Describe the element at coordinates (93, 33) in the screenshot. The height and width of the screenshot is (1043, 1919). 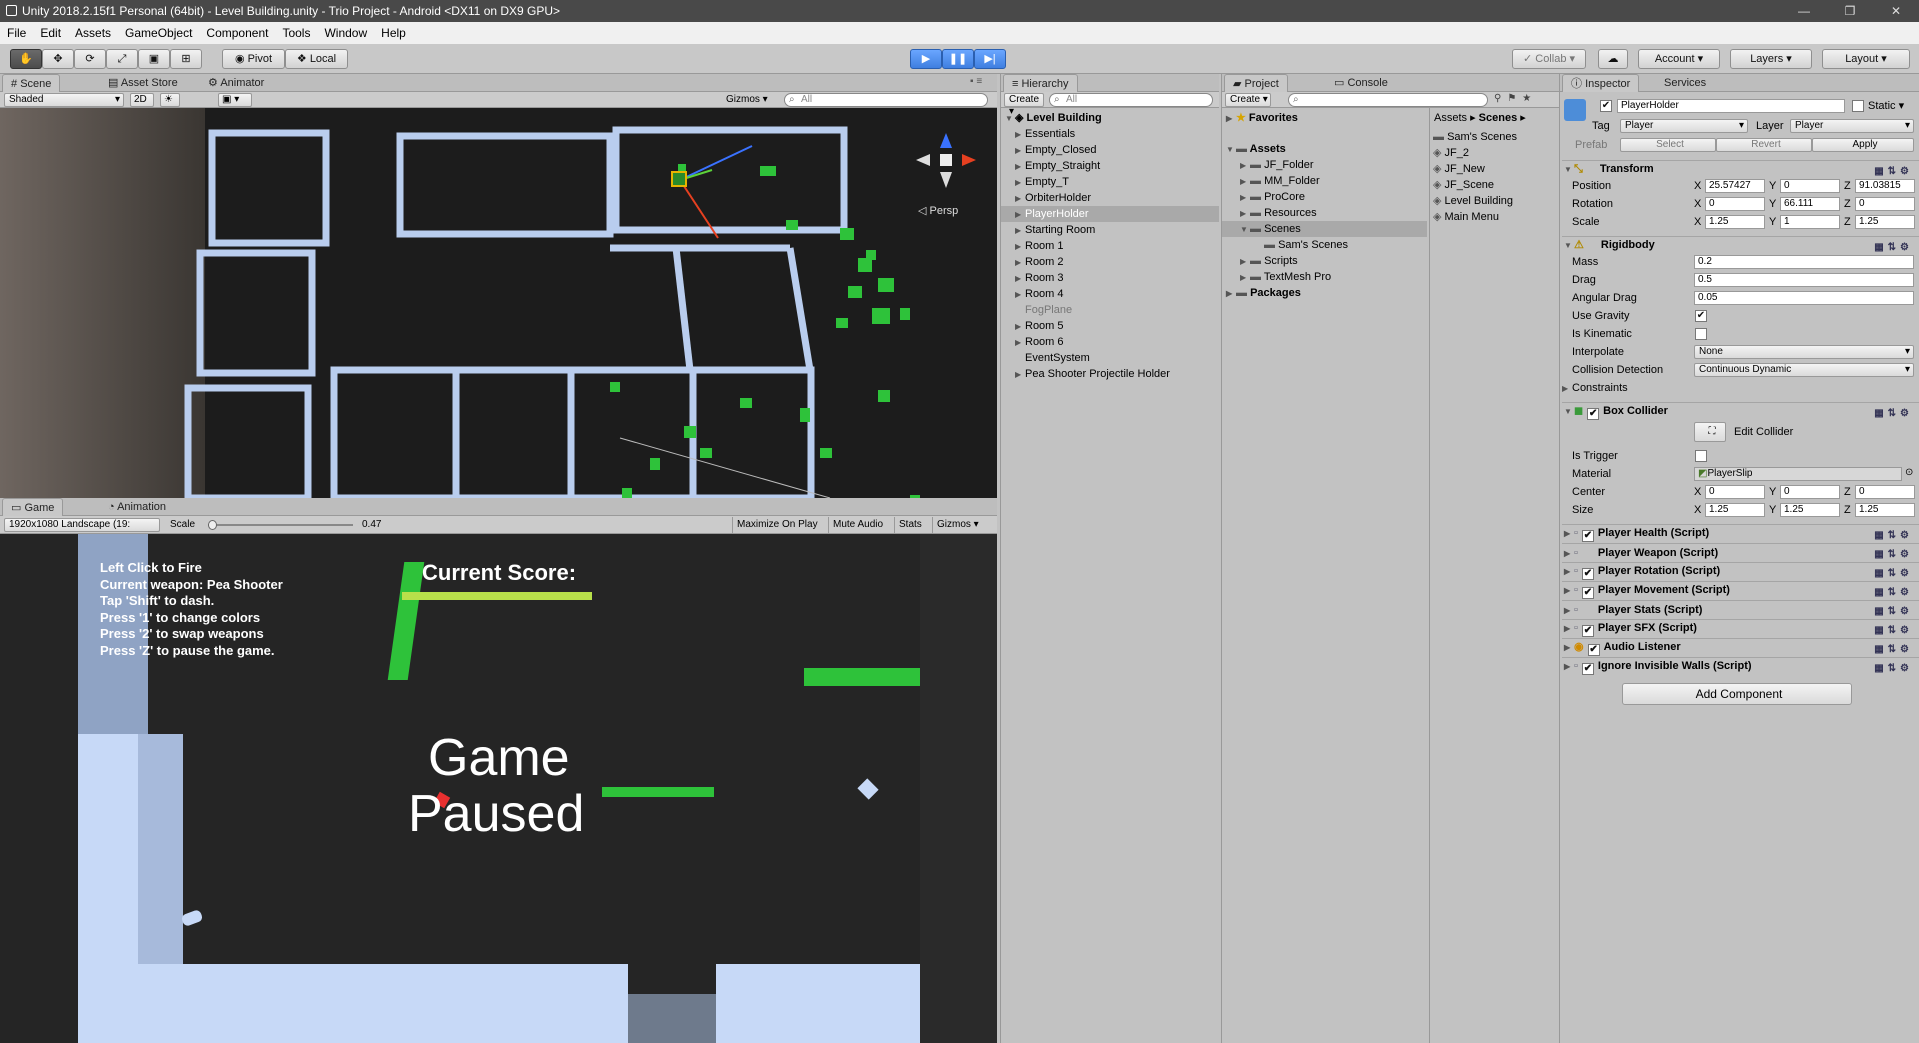
I see `menu-assets: Assets` at that location.